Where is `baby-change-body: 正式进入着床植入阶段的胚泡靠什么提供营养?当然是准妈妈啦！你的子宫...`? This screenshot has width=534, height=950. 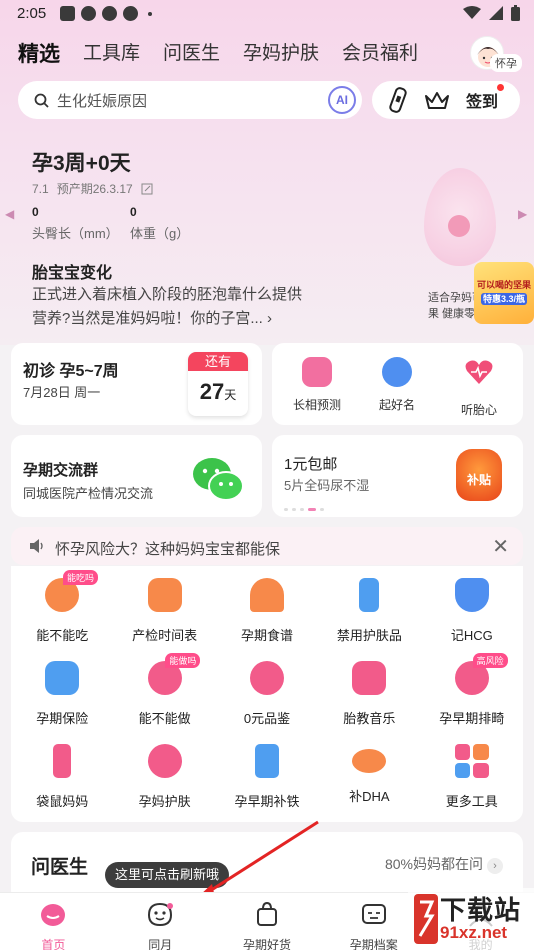 baby-change-body: 正式进入着床植入阶段的胚泡靠什么提供营养?当然是准妈妈啦！你的子宫... is located at coordinates (167, 306).